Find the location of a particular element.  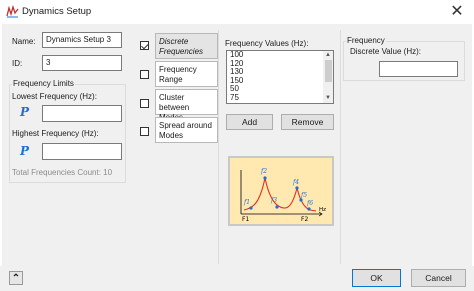

highest-frequency-field is located at coordinates (82, 151).